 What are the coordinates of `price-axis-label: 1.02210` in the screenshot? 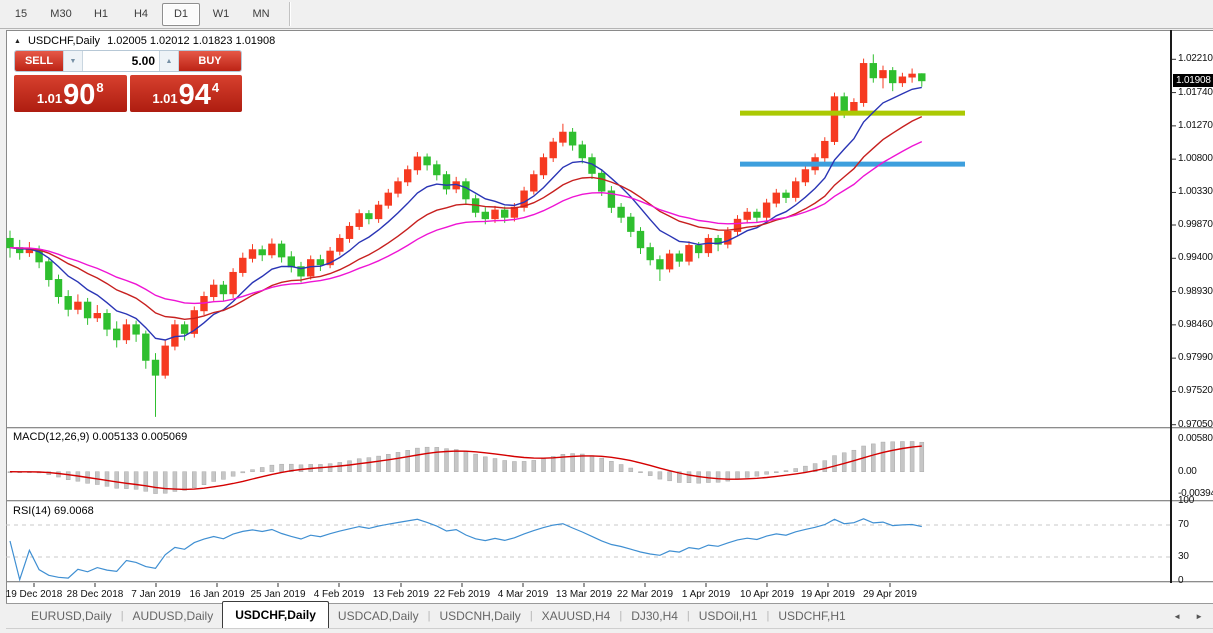 It's located at (1195, 59).